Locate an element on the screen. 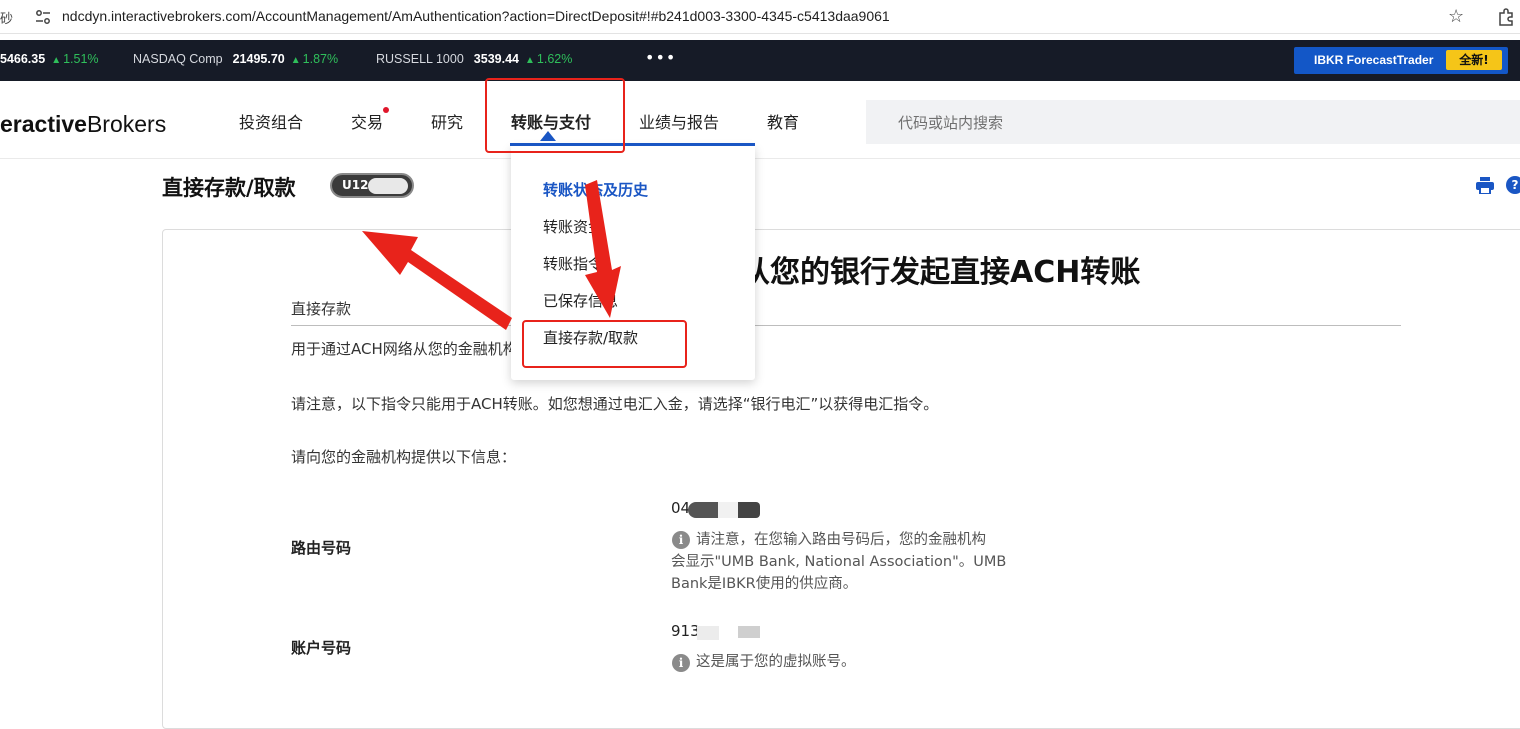 The image size is (1520, 729). annotation-arrow-down is located at coordinates (603, 249).